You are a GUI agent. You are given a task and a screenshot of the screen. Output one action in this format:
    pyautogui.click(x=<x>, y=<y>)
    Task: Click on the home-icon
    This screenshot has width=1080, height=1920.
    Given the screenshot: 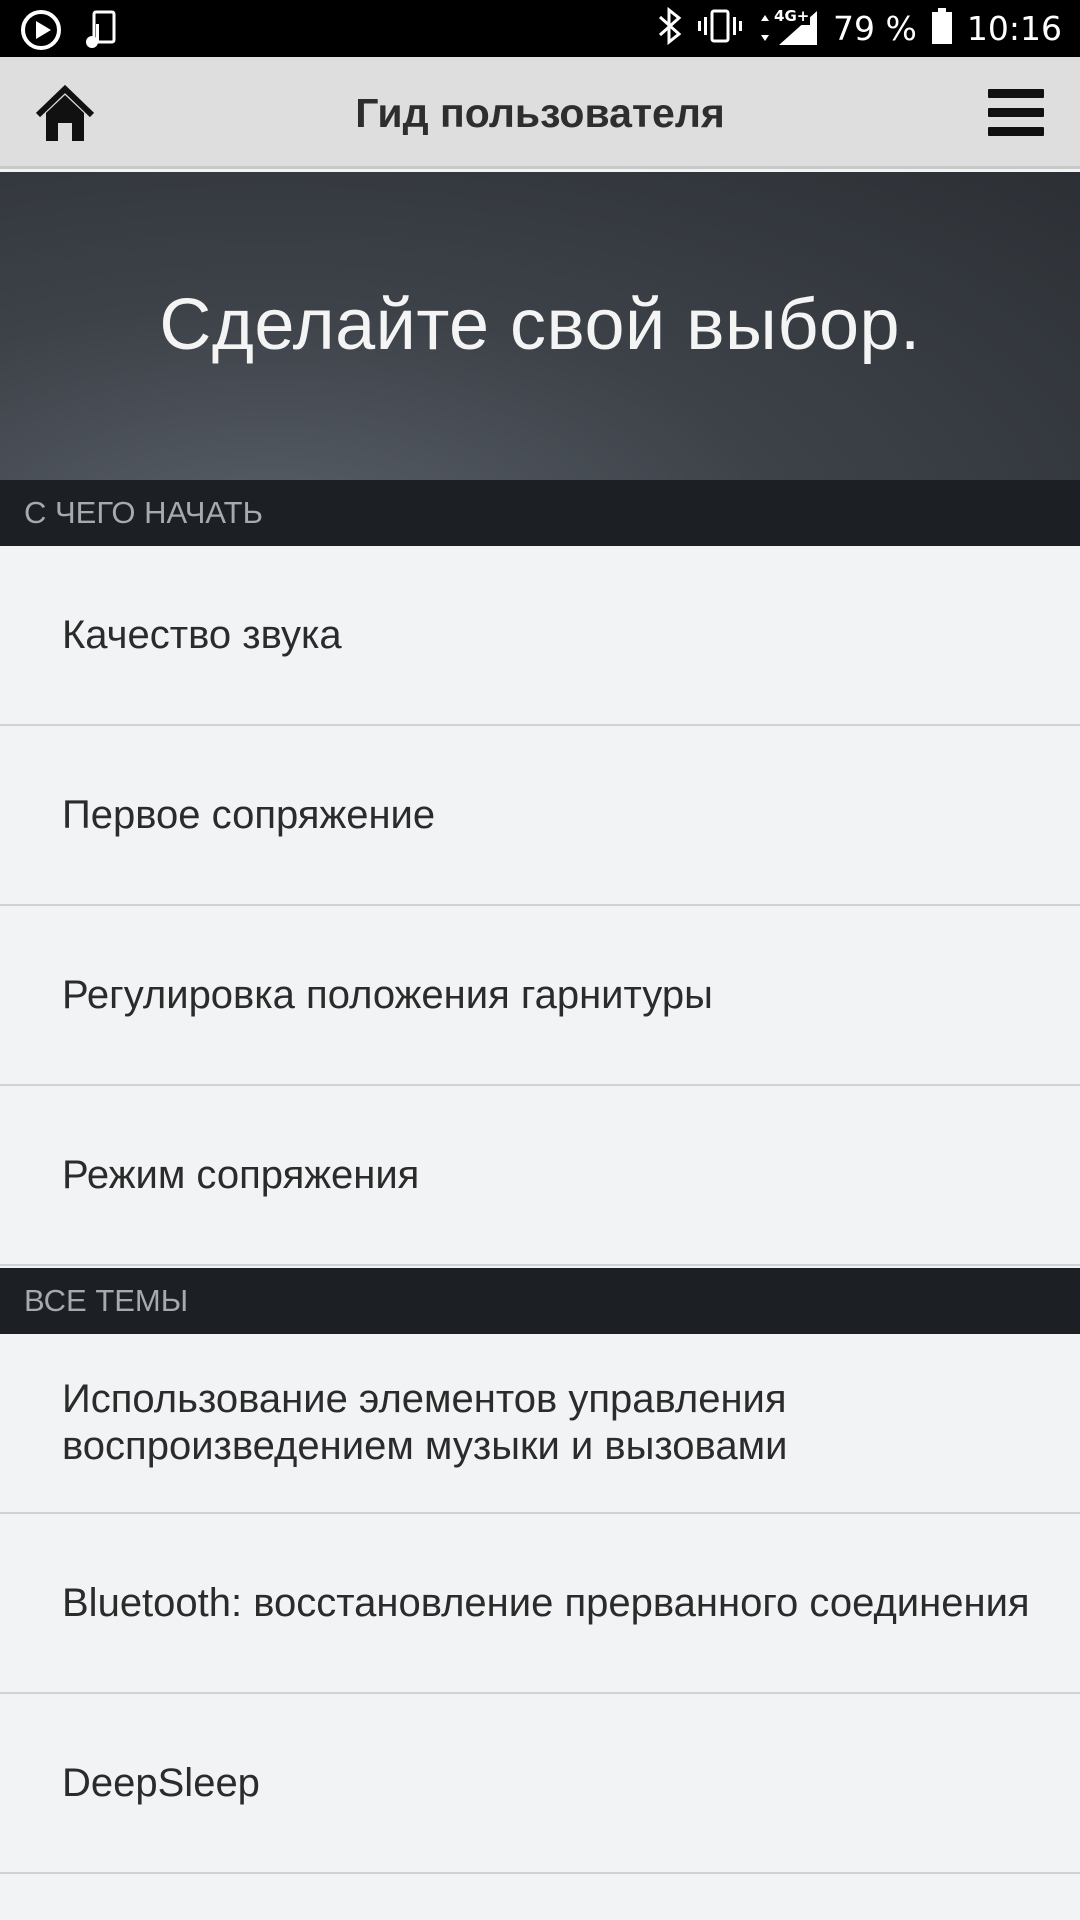 What is the action you would take?
    pyautogui.click(x=65, y=112)
    